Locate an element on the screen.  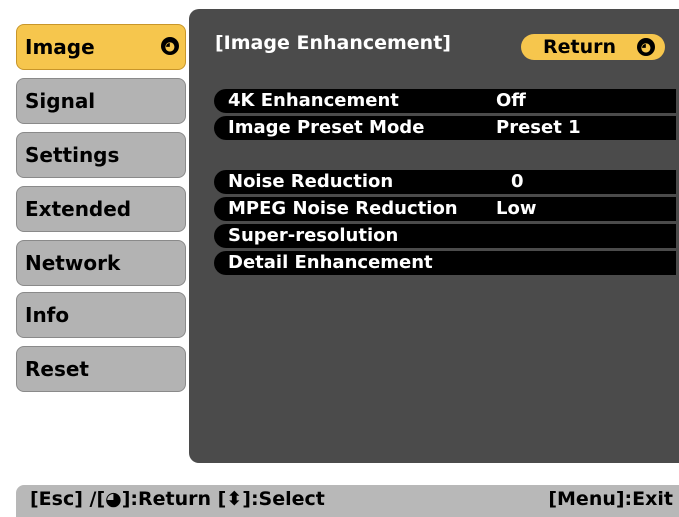
setting-value: Off is located at coordinates (511, 100).